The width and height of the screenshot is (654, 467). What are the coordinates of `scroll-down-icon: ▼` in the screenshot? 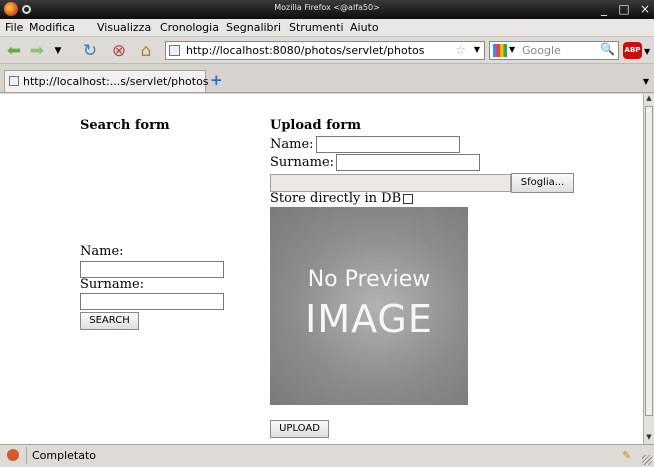 It's located at (649, 438).